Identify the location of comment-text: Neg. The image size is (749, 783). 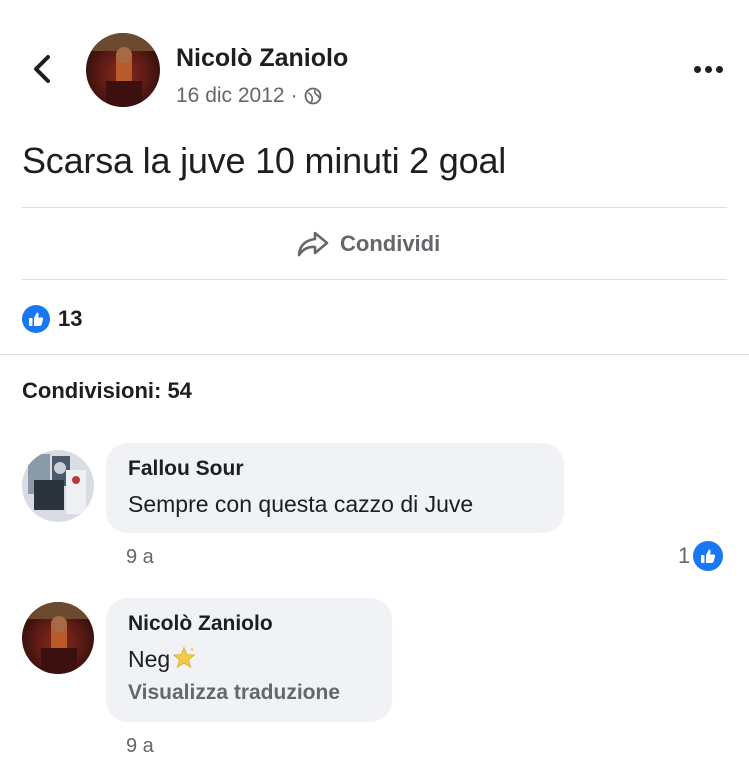
(149, 659).